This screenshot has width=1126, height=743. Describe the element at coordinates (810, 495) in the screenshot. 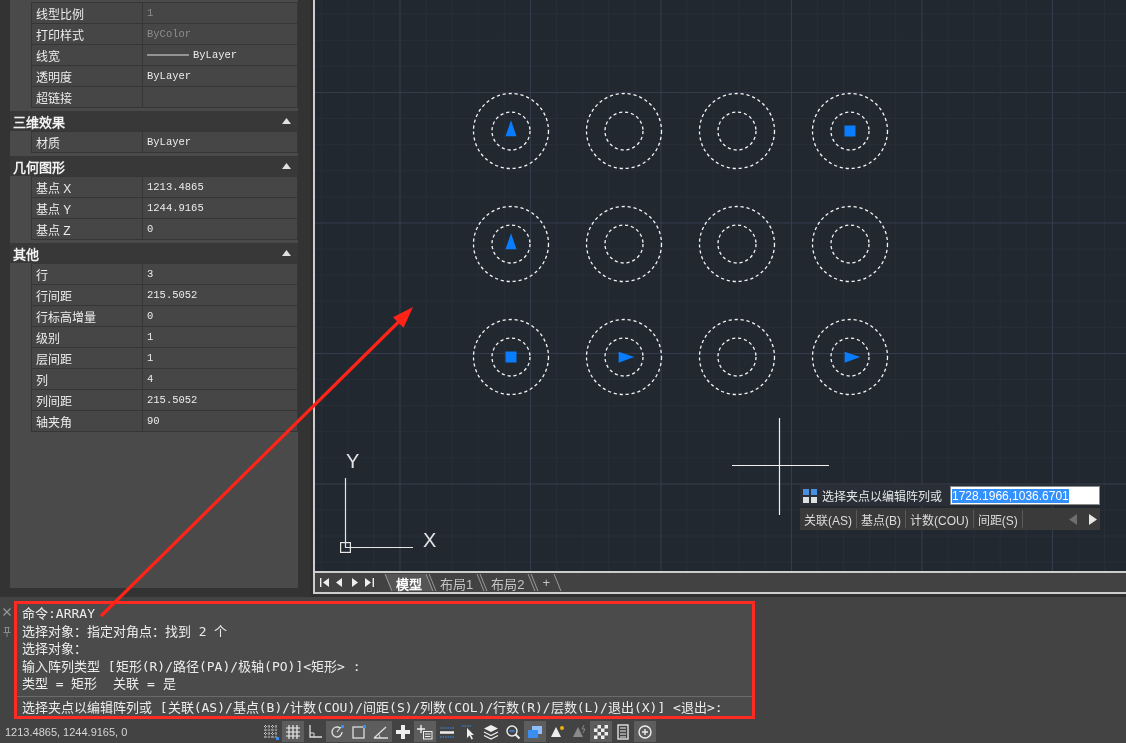

I see `four-squares-icon` at that location.